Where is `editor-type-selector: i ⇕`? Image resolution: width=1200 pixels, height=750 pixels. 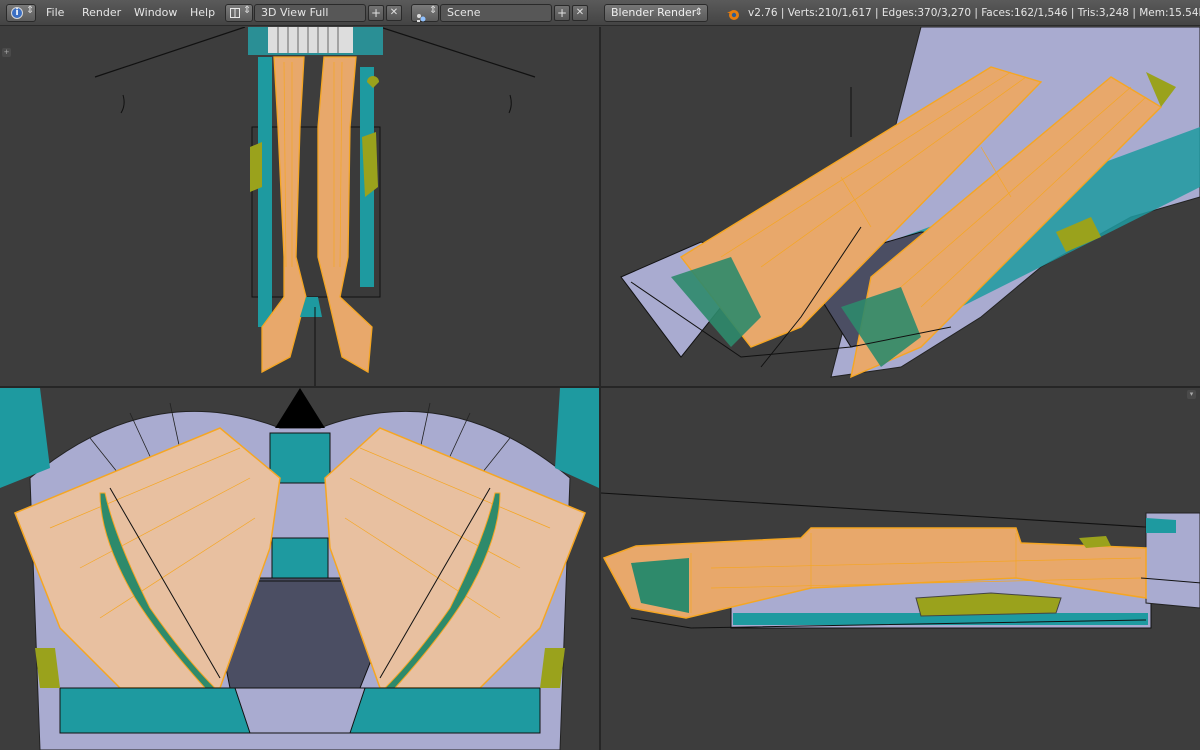
editor-type-selector: i ⇕ is located at coordinates (21, 13).